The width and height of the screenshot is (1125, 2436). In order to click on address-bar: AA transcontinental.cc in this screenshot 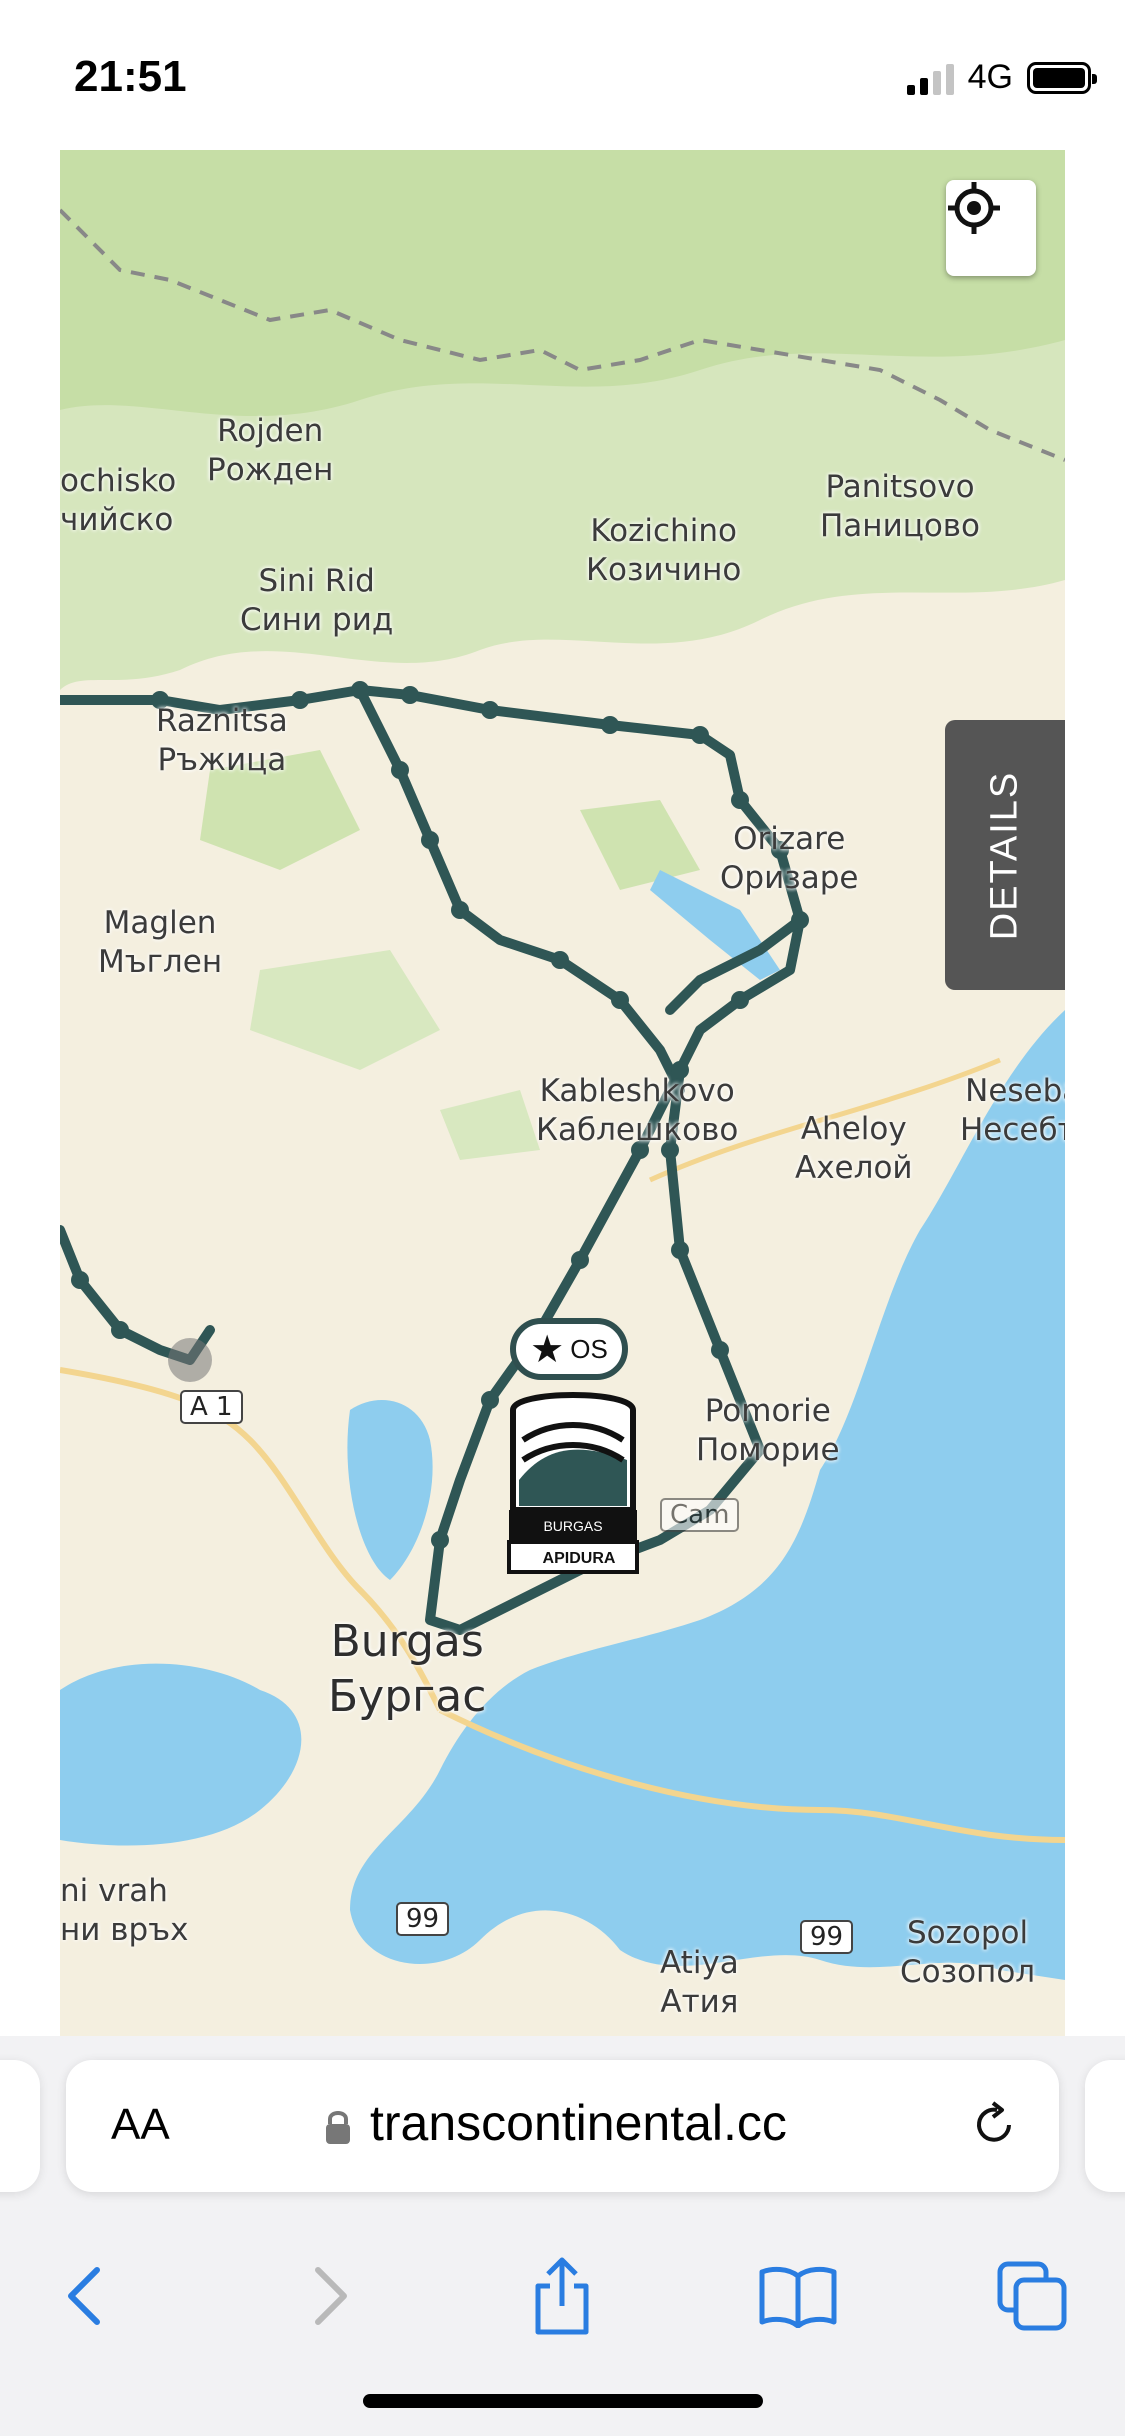, I will do `click(562, 2126)`.